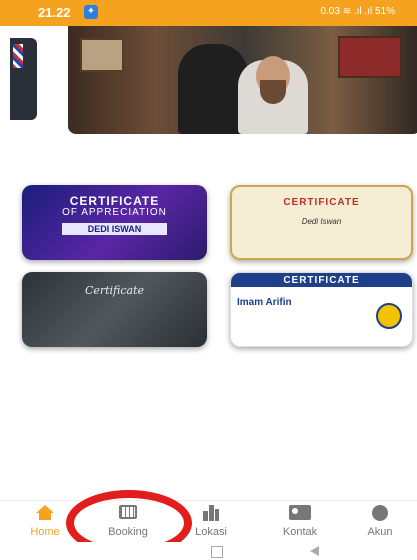 This screenshot has width=417, height=560. What do you see at coordinates (114, 229) in the screenshot?
I see `certificate-name: DEDI ISWAN` at bounding box center [114, 229].